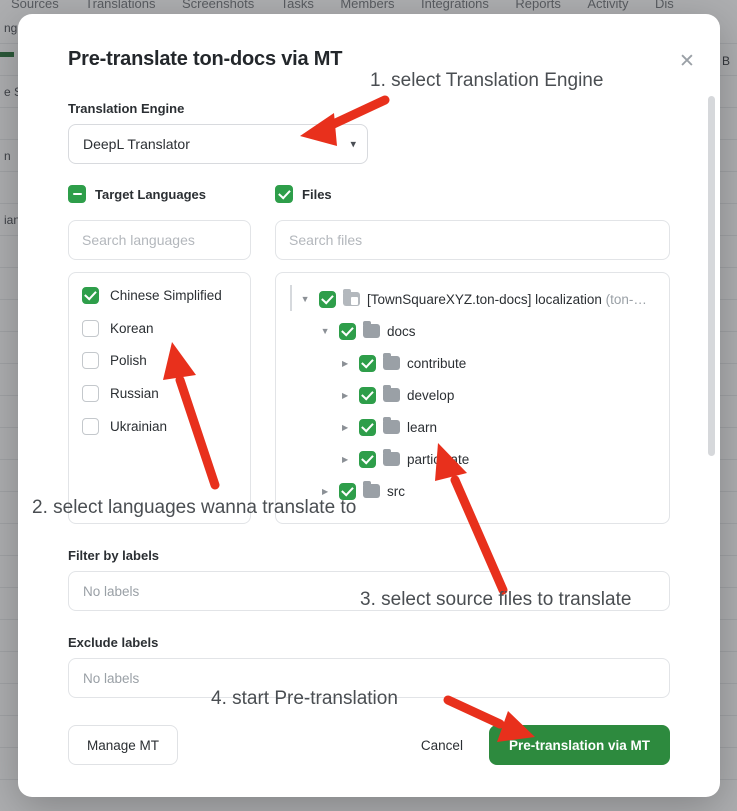  Describe the element at coordinates (396, 491) in the screenshot. I see `tree-node-label: src` at that location.